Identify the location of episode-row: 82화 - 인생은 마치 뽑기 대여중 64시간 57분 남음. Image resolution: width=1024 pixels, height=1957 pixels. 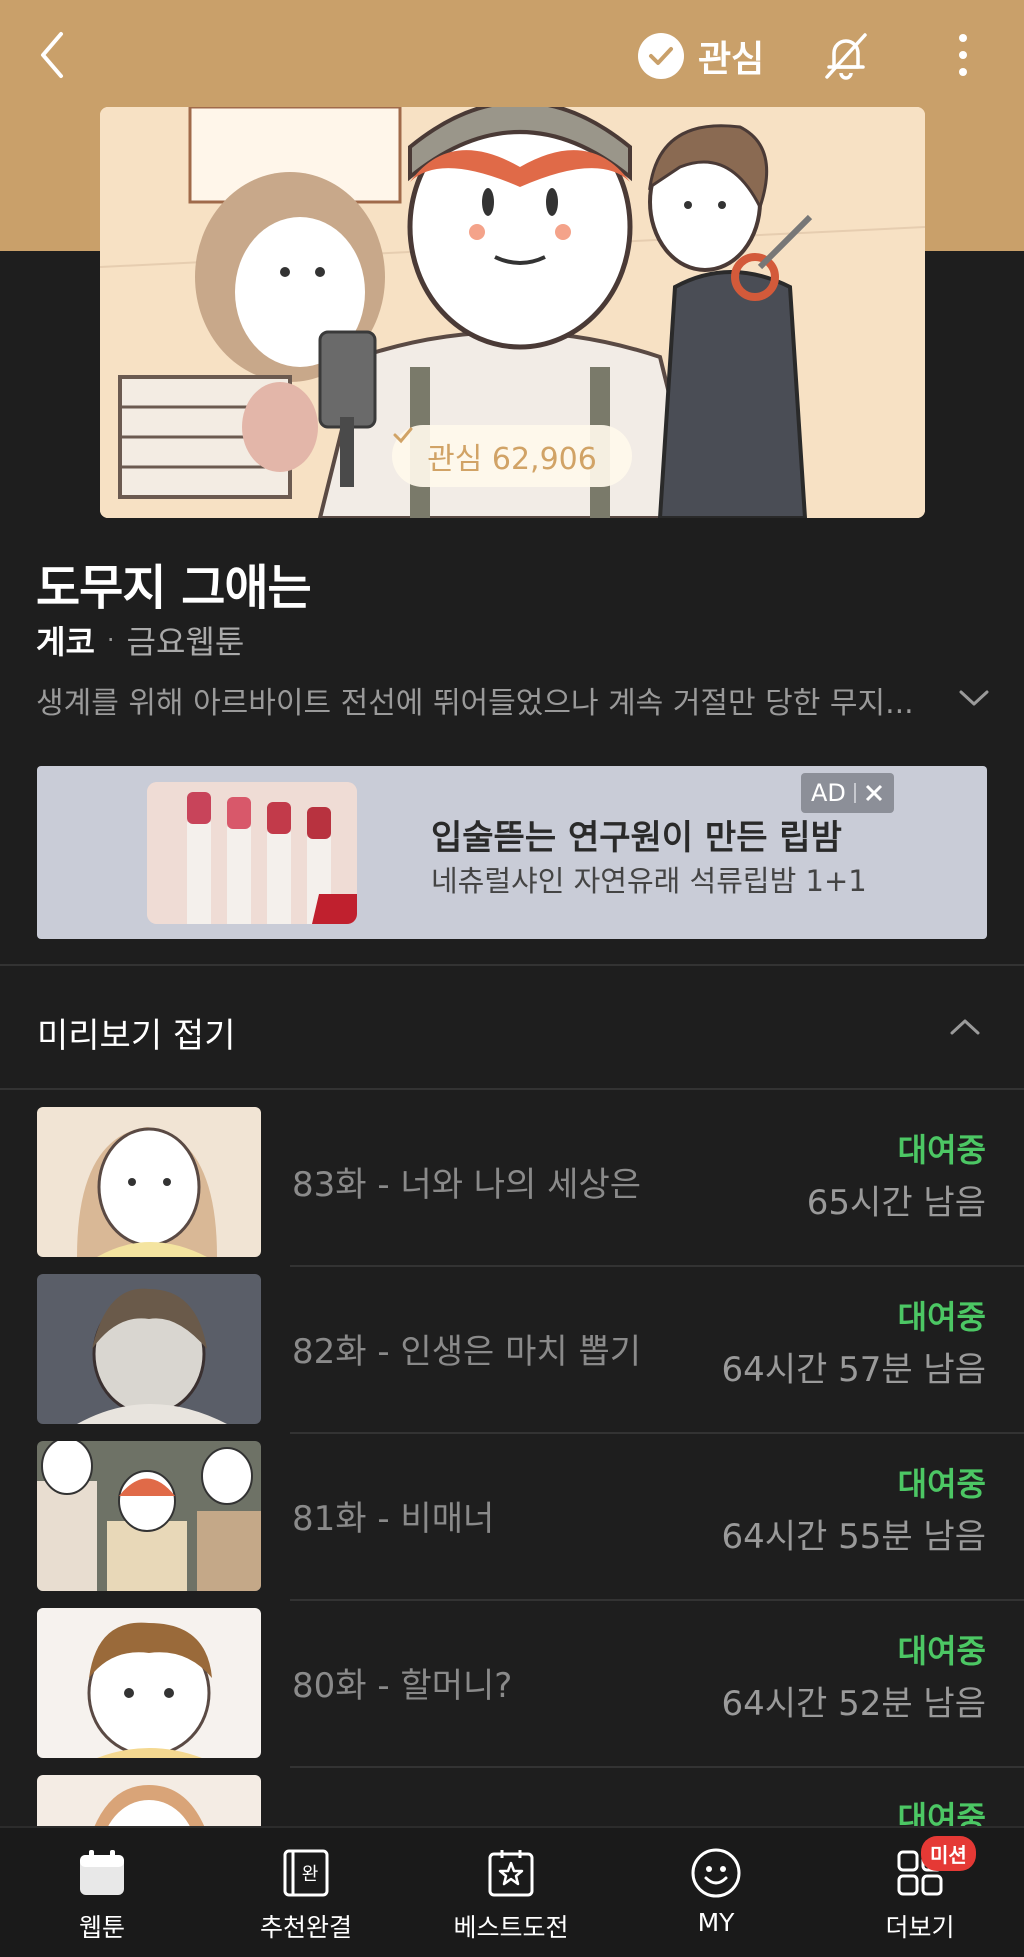
(512, 1354).